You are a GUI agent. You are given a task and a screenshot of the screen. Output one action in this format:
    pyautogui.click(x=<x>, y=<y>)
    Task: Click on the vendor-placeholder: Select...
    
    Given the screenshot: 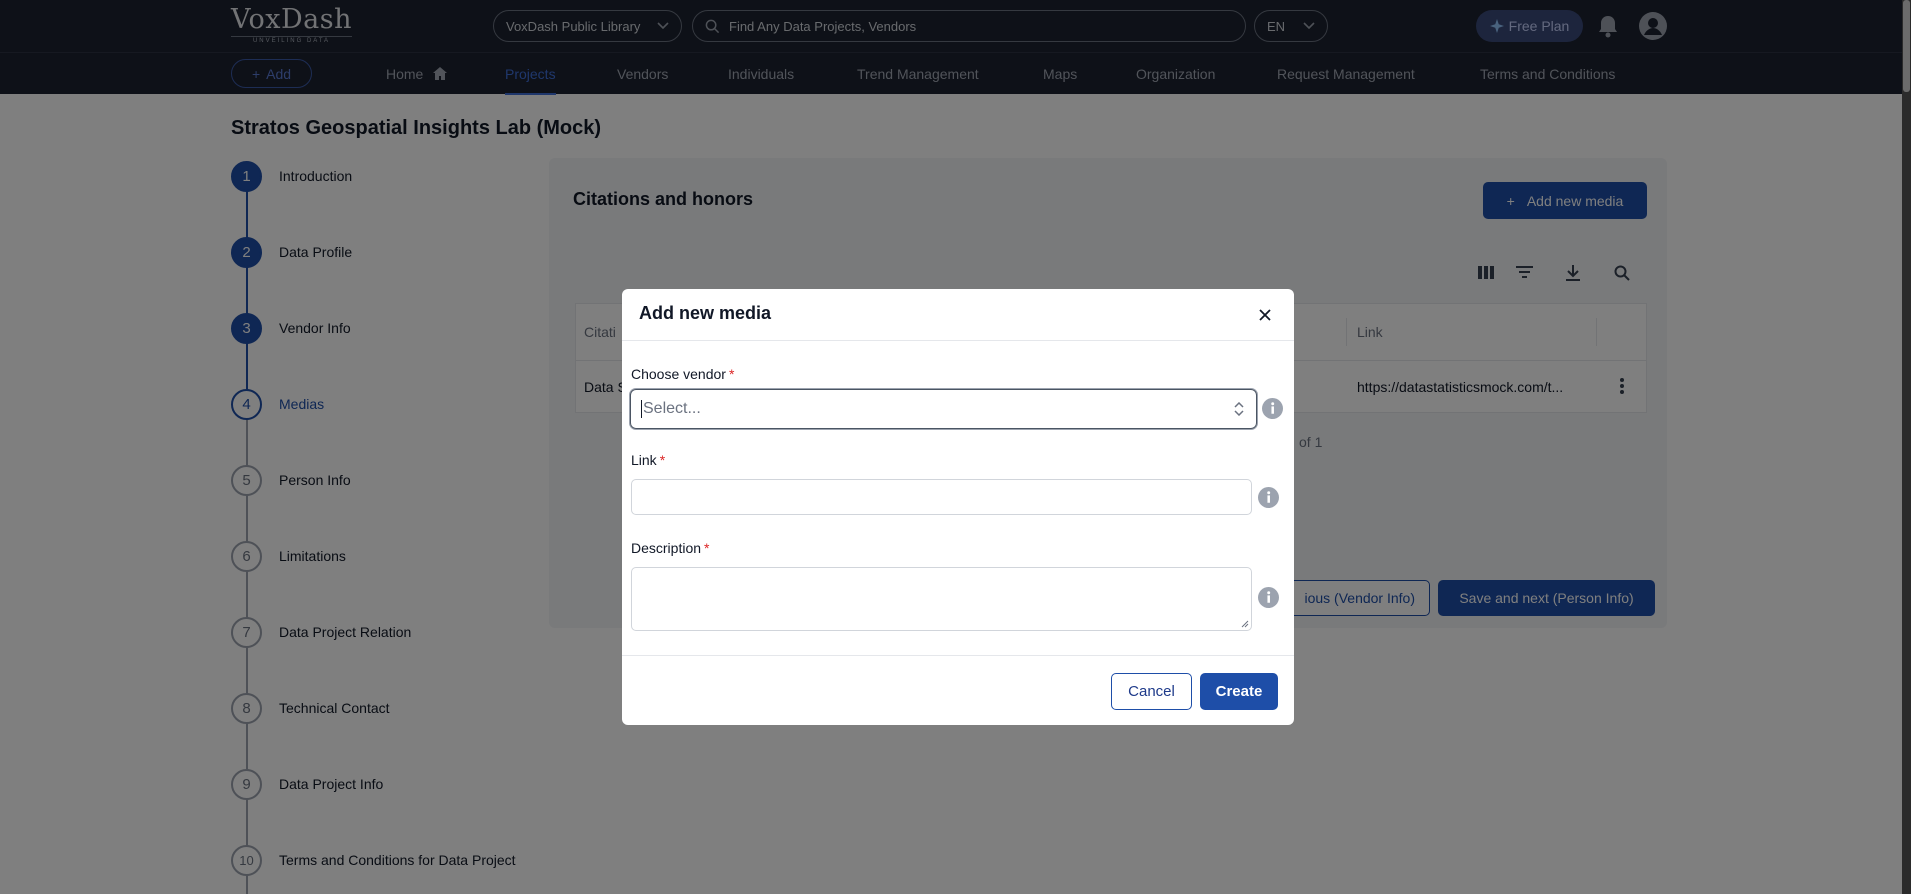 What is the action you would take?
    pyautogui.click(x=672, y=409)
    